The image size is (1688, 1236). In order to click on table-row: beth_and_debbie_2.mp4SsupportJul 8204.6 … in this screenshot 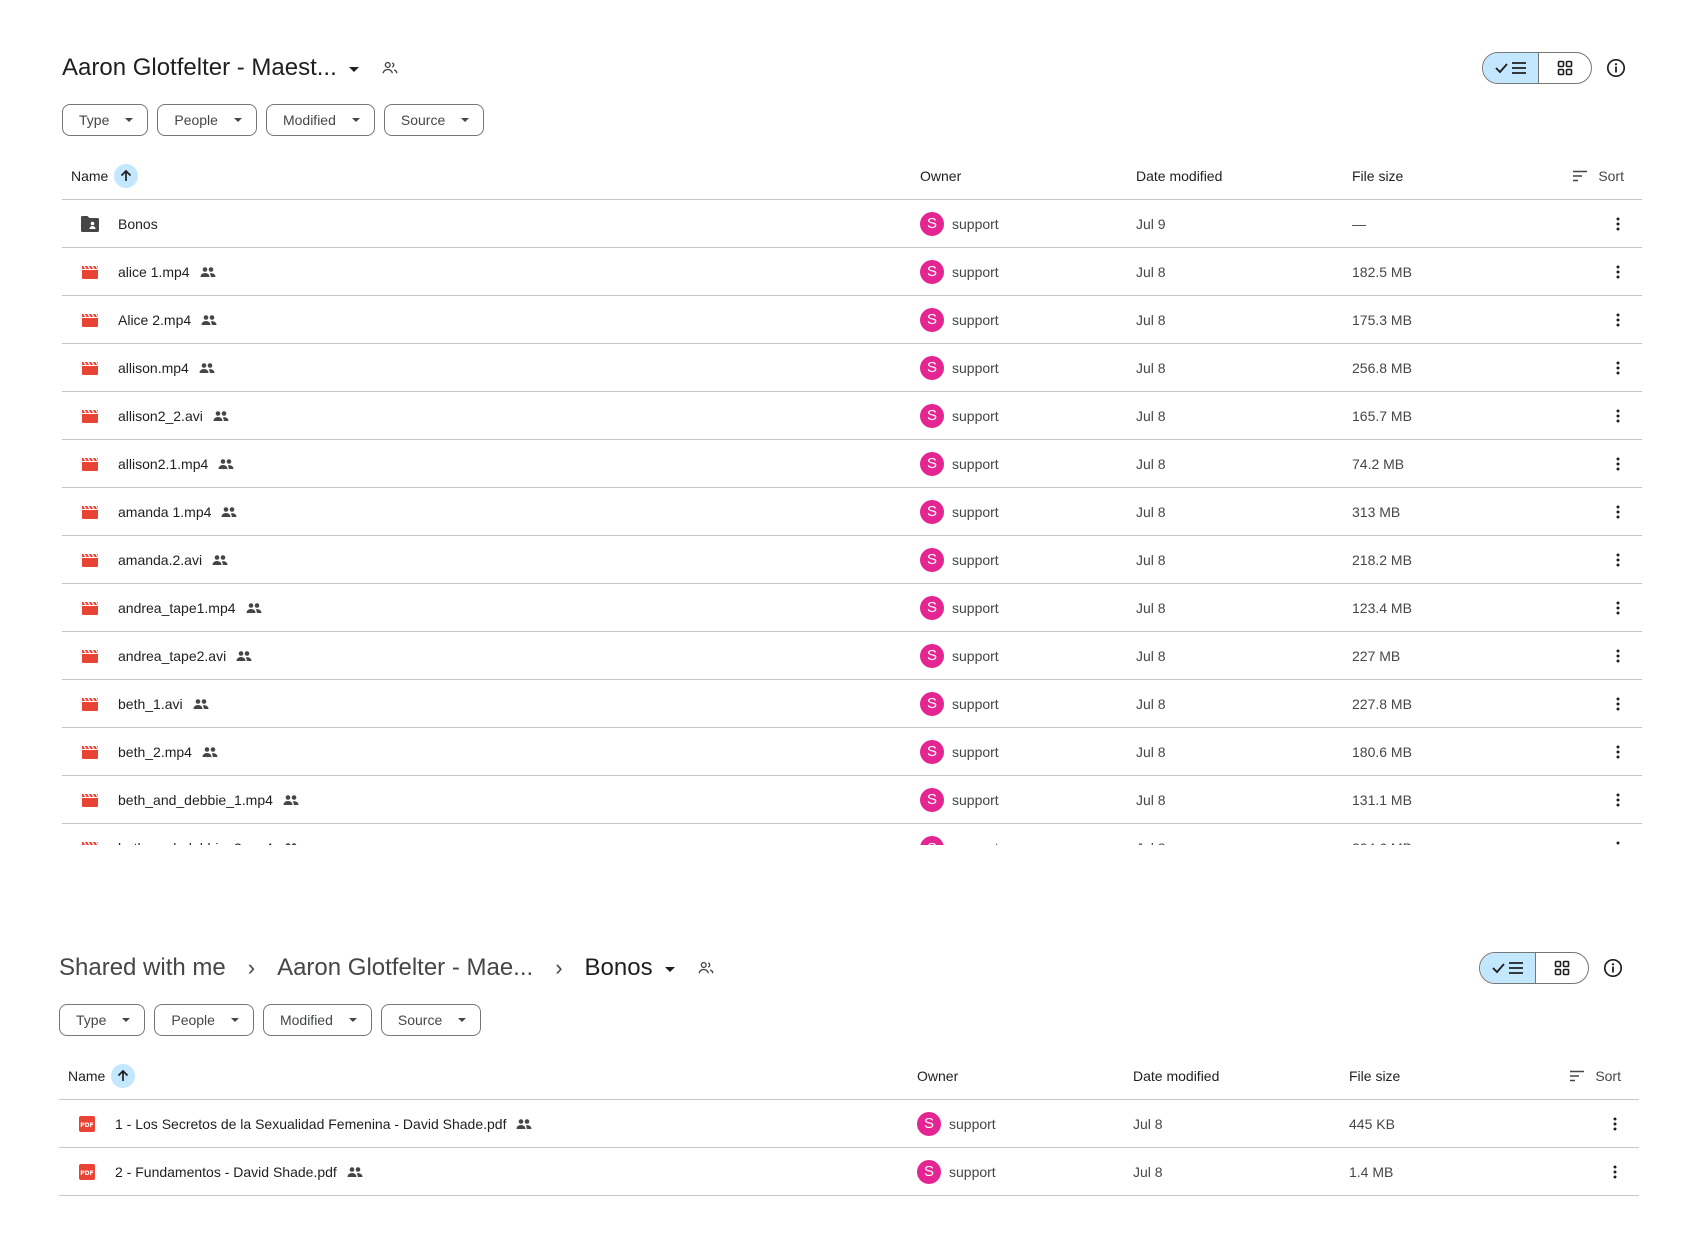, I will do `click(852, 834)`.